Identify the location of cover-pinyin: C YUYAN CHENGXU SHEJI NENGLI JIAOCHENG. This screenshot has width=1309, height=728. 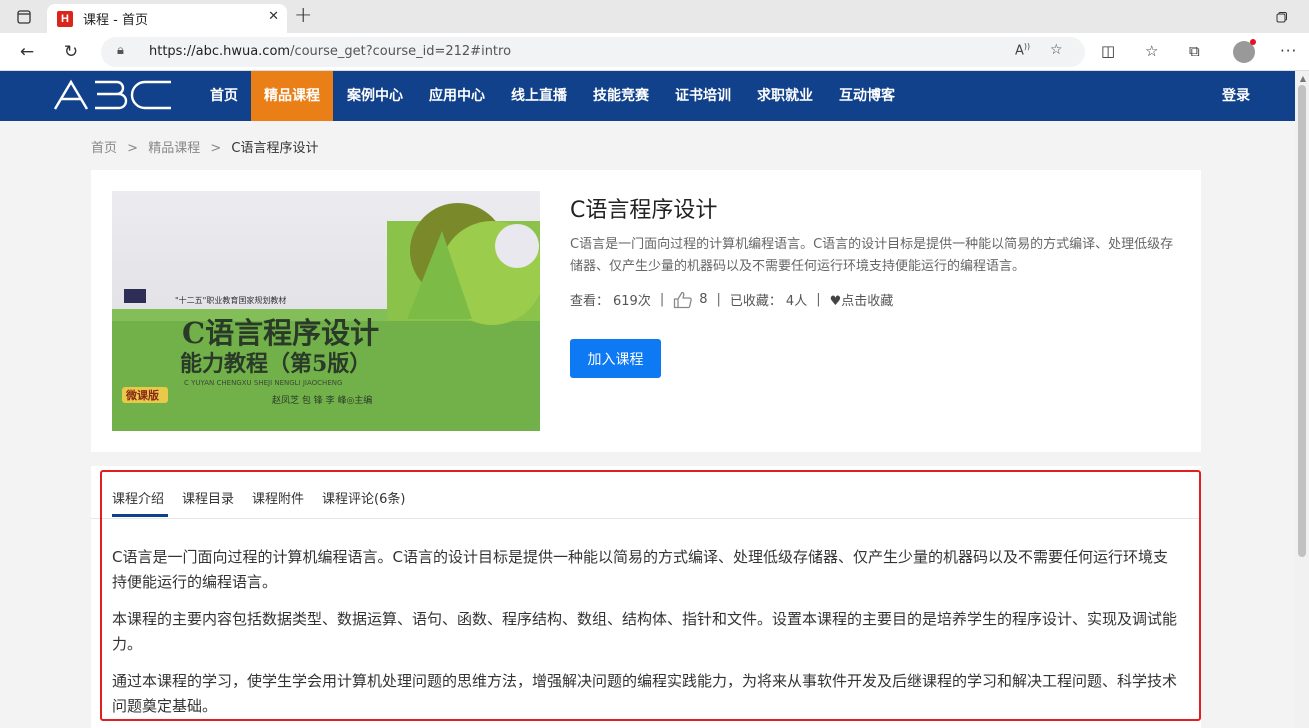
(263, 383).